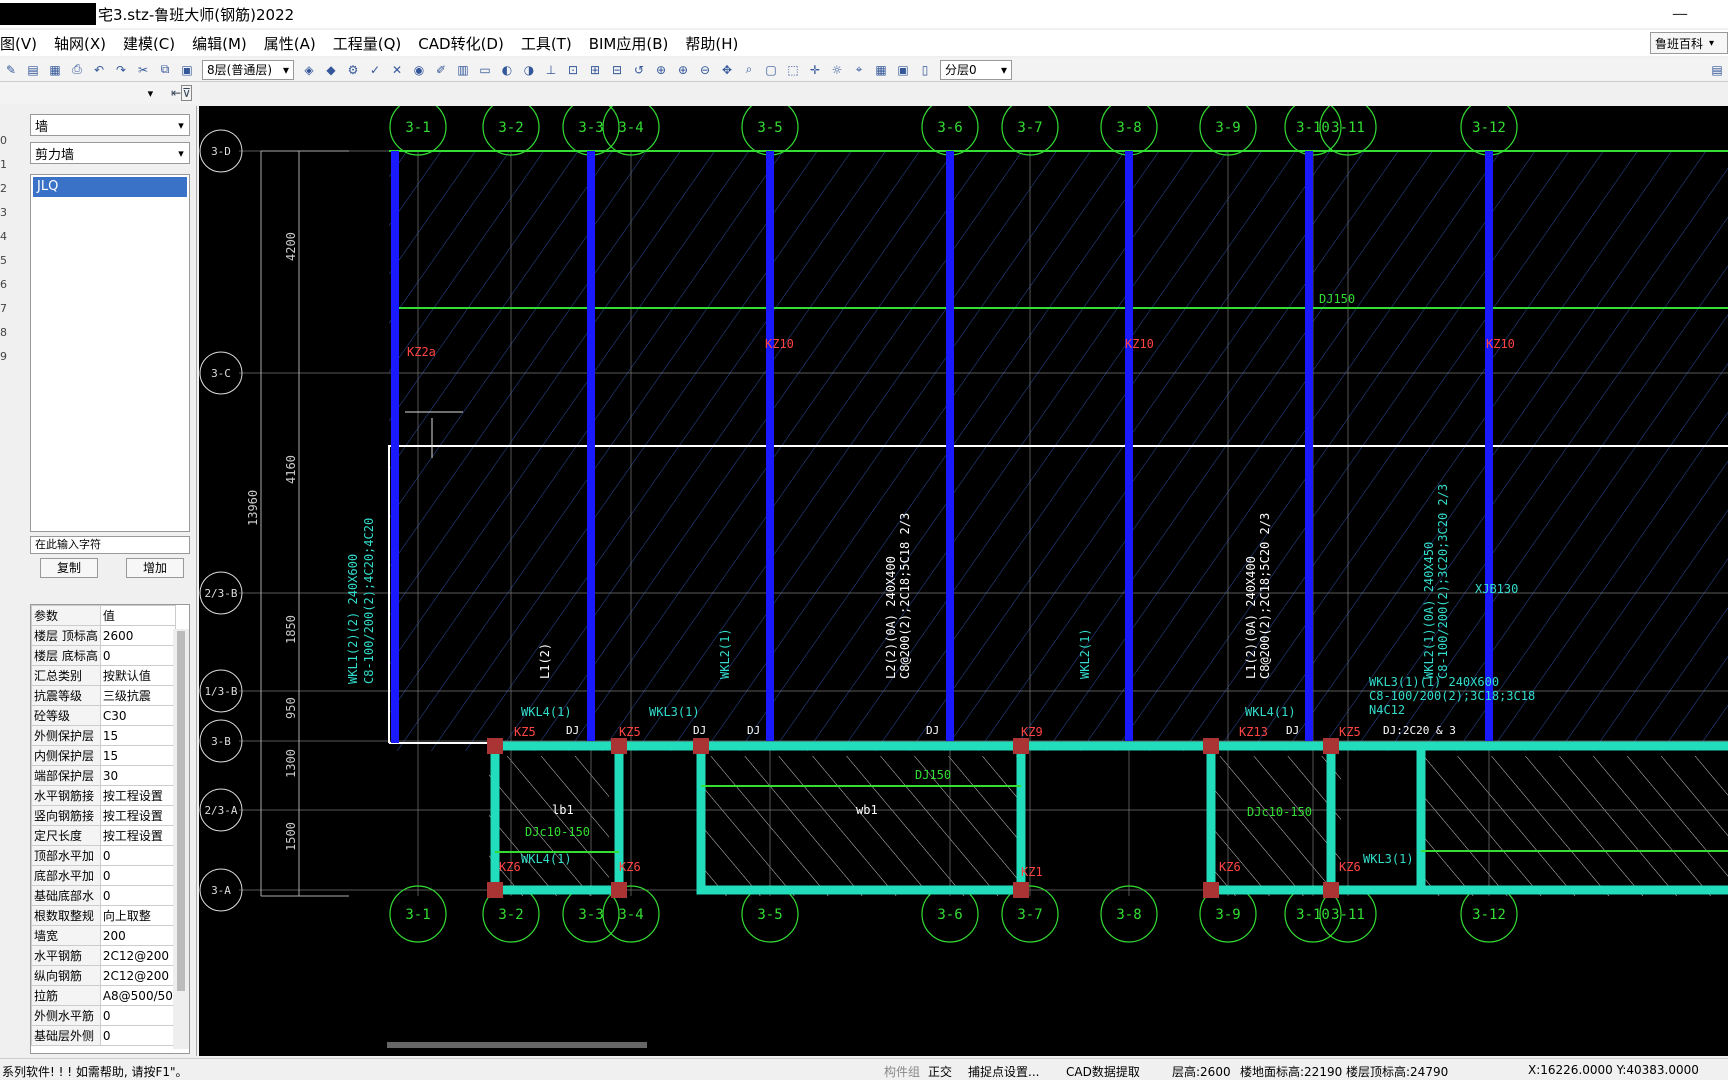  What do you see at coordinates (617, 70) in the screenshot?
I see `tool-icon-14: ⊟` at bounding box center [617, 70].